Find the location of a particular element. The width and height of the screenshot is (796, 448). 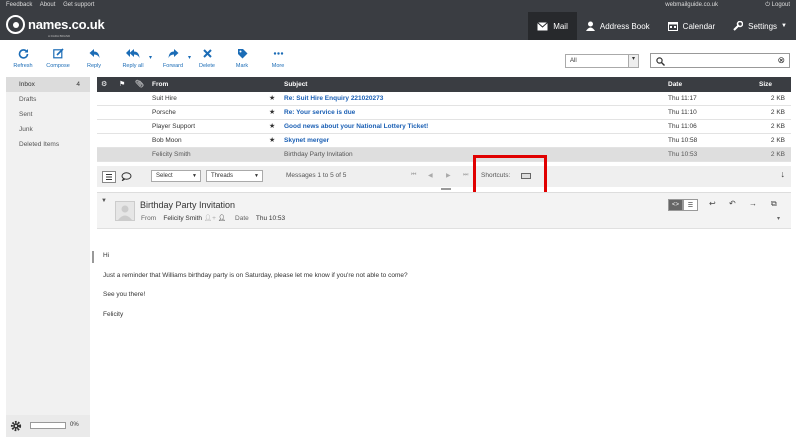

folder-junk: Junk is located at coordinates (48, 129).